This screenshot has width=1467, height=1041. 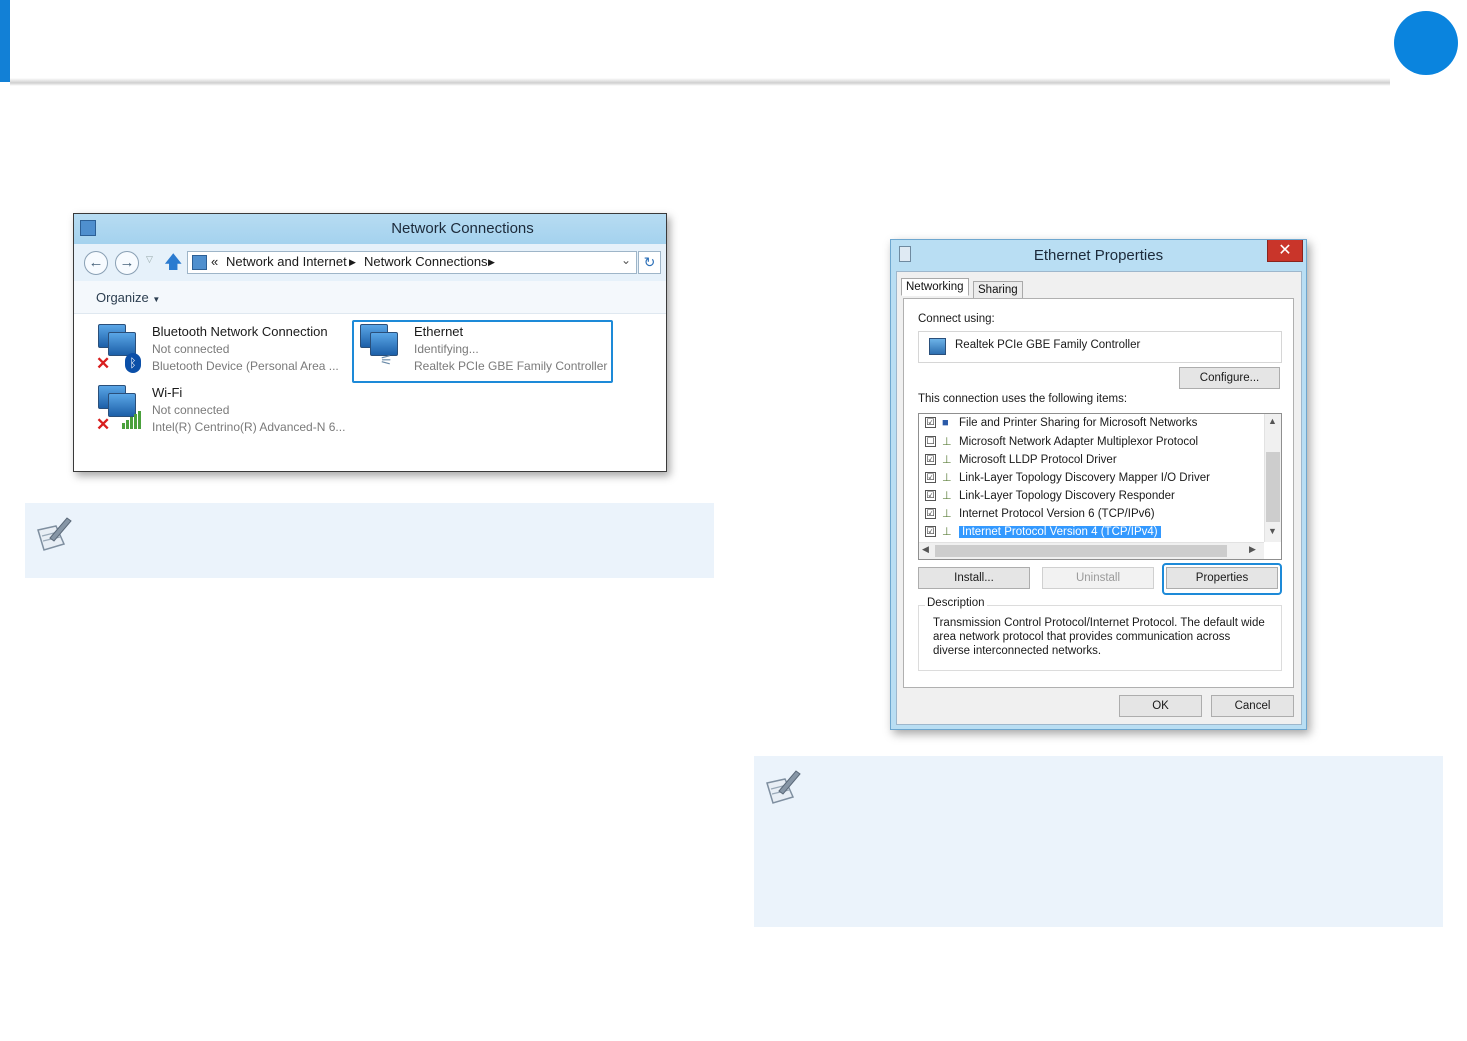 I want to click on title-bar: Network Connections, so click(x=370, y=229).